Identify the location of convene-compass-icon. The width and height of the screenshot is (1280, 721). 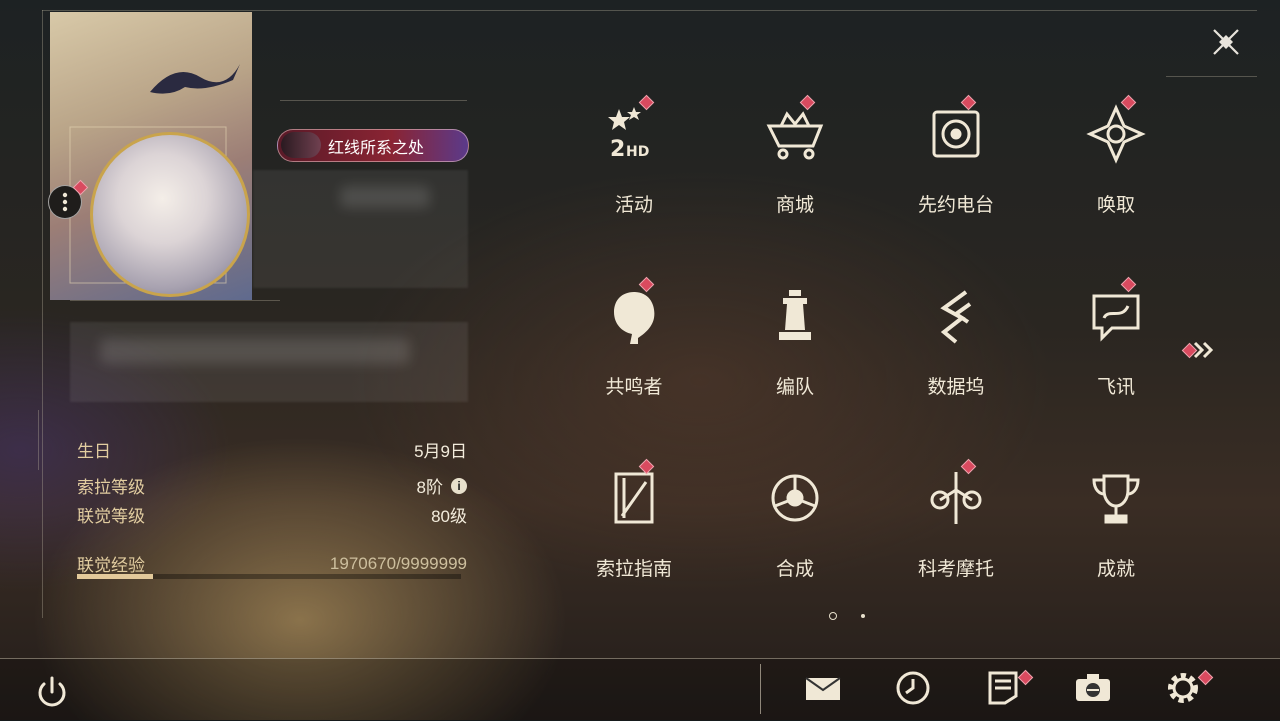
(1116, 134).